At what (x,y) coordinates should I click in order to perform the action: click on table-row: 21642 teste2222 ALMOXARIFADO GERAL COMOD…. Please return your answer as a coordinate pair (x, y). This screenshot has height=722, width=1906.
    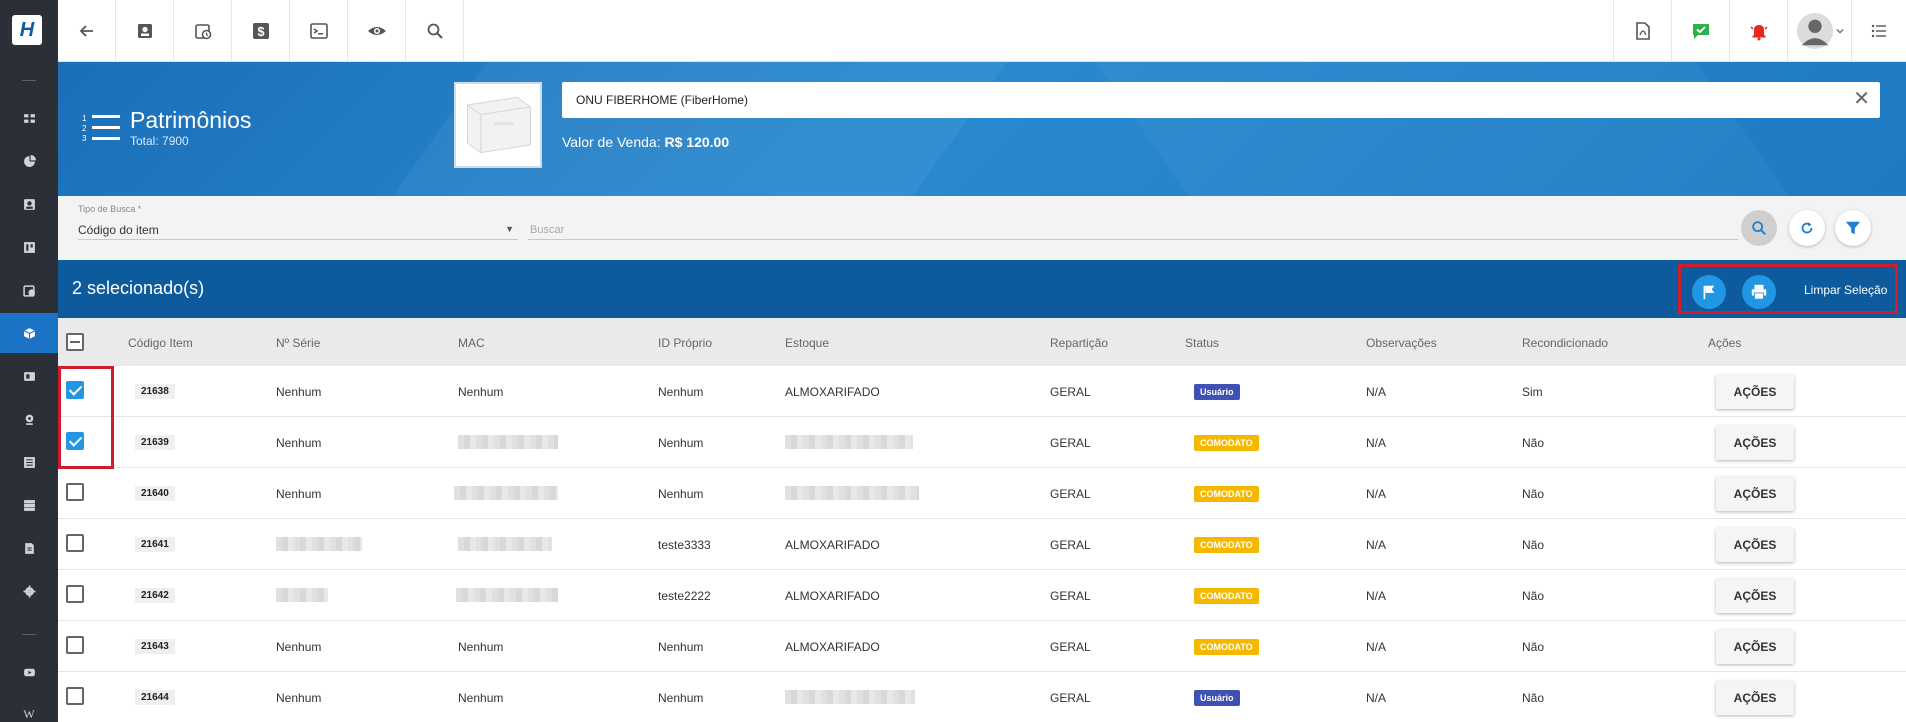
    Looking at the image, I should click on (982, 595).